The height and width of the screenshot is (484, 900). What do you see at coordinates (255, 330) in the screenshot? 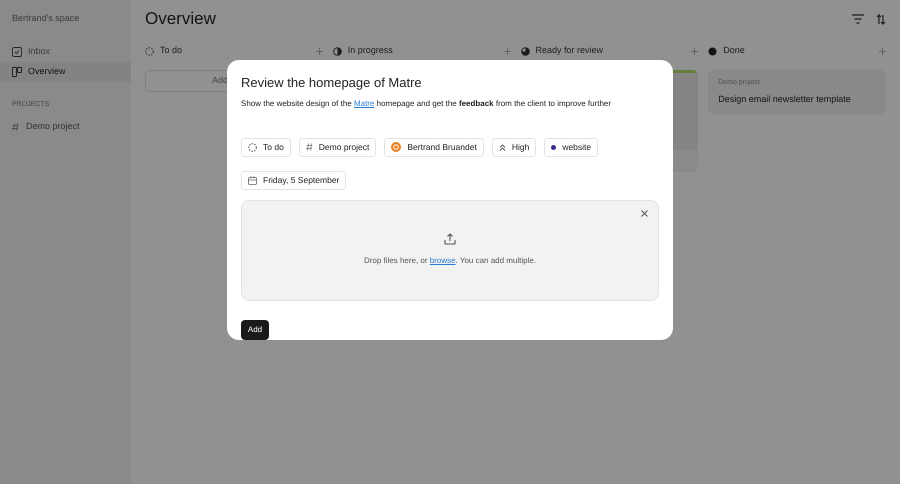
I see `add-button: Add` at bounding box center [255, 330].